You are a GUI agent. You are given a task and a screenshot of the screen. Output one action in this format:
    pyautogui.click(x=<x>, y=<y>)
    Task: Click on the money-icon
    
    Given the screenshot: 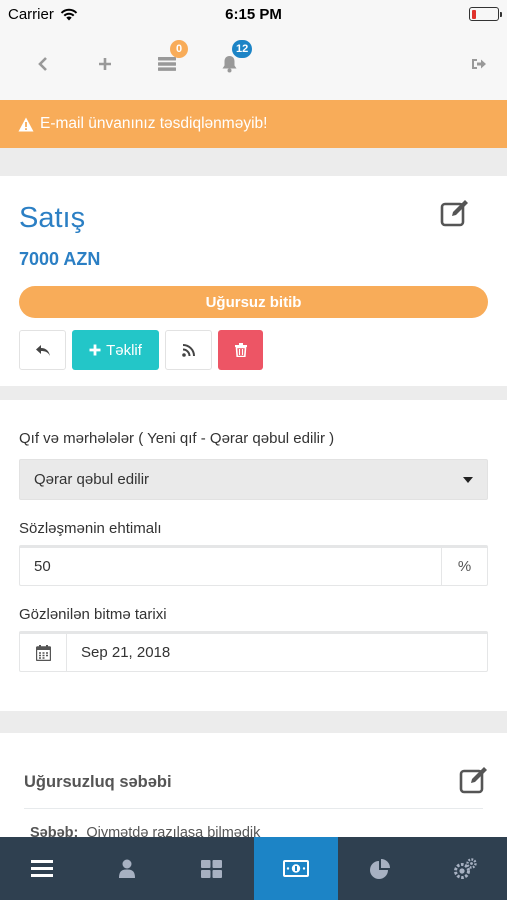 What is the action you would take?
    pyautogui.click(x=295, y=868)
    